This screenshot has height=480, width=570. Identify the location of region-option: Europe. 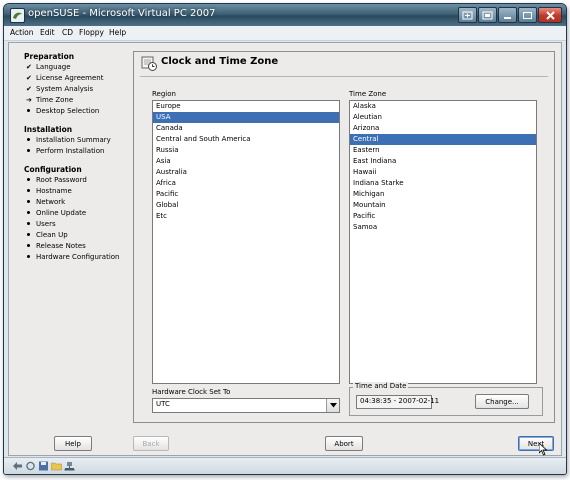
(246, 106).